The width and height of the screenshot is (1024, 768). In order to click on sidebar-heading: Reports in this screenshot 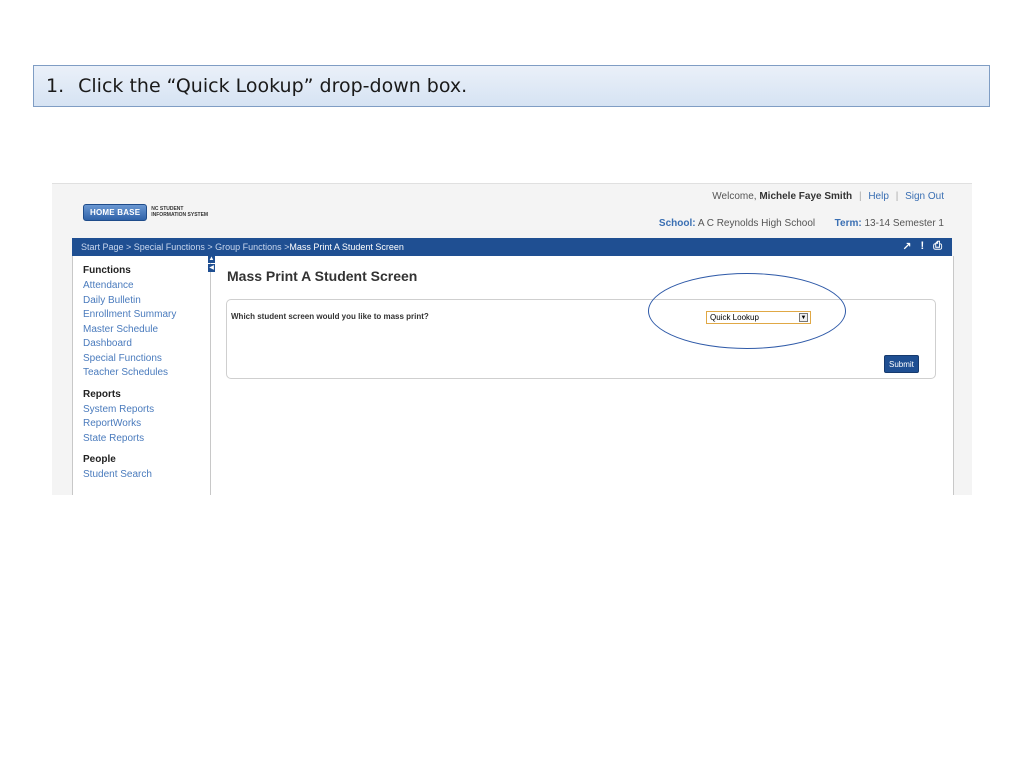, I will do `click(102, 394)`.